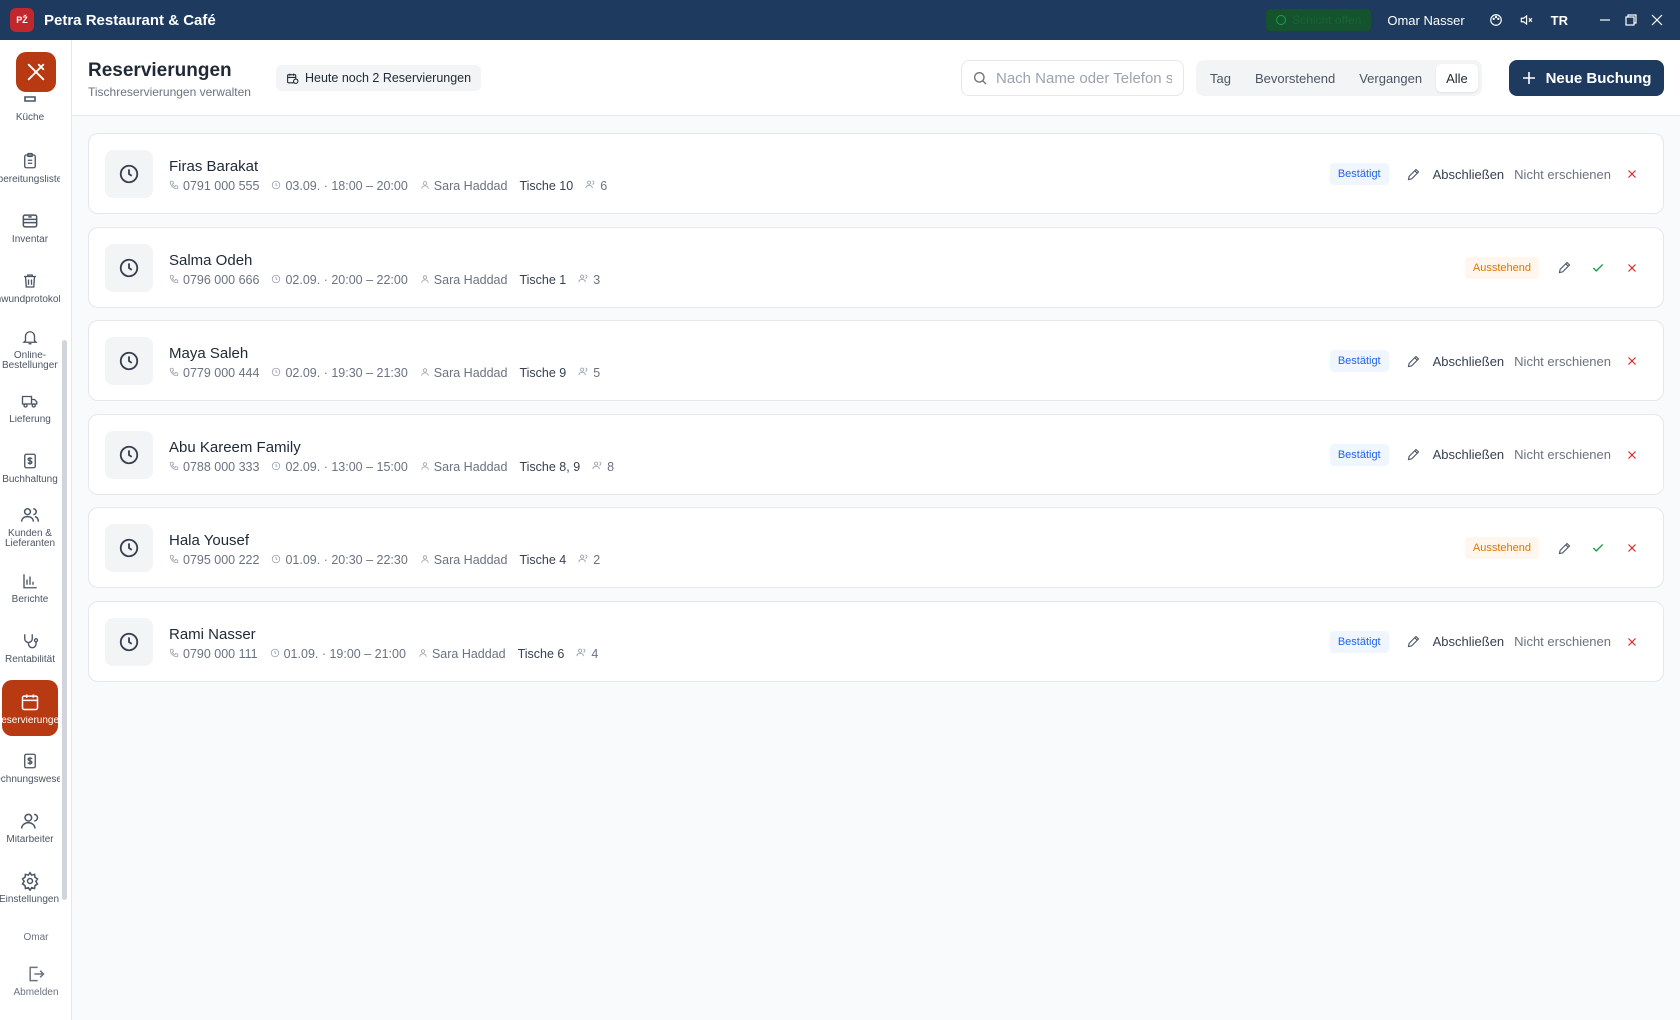 This screenshot has width=1680, height=1020. I want to click on table-numbers: Tische 4, so click(543, 560).